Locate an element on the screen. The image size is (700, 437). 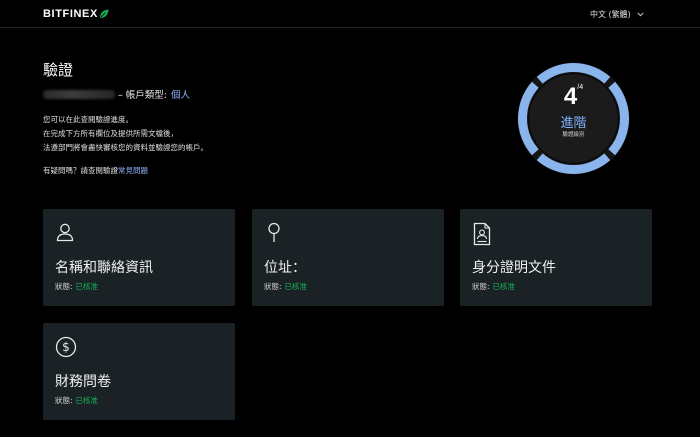
bitfinex-logo: BITFINEX is located at coordinates (76, 14).